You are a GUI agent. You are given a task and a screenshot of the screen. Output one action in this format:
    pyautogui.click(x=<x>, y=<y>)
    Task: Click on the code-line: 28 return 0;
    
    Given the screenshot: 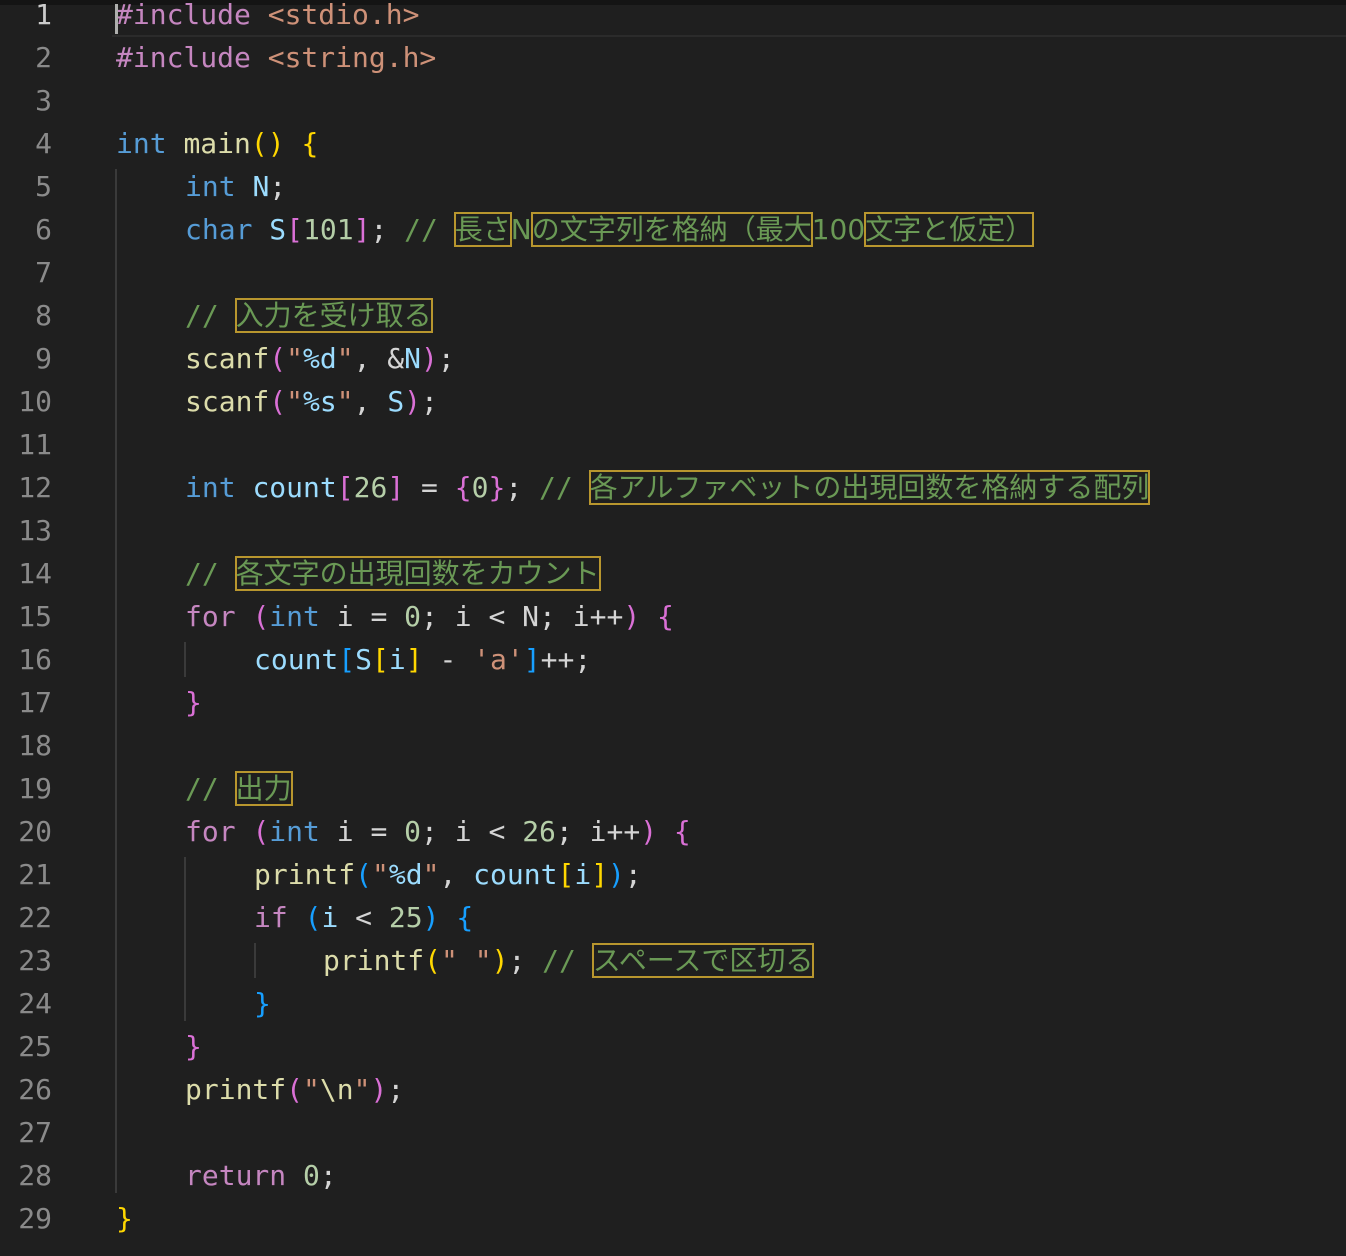 What is the action you would take?
    pyautogui.click(x=673, y=1175)
    